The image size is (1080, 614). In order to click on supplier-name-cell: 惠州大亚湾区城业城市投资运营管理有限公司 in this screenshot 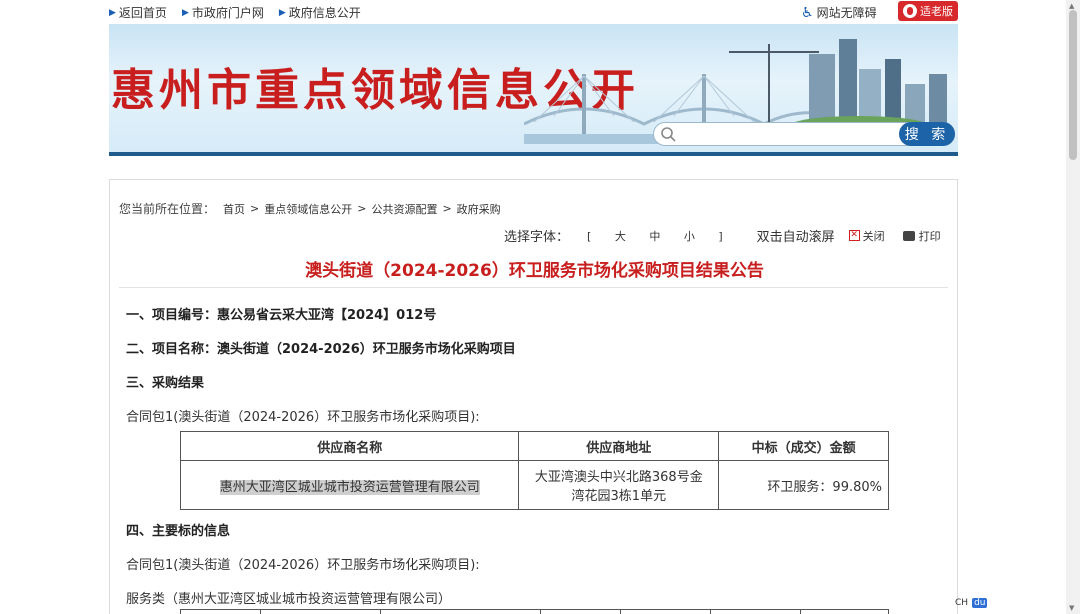, I will do `click(349, 485)`.